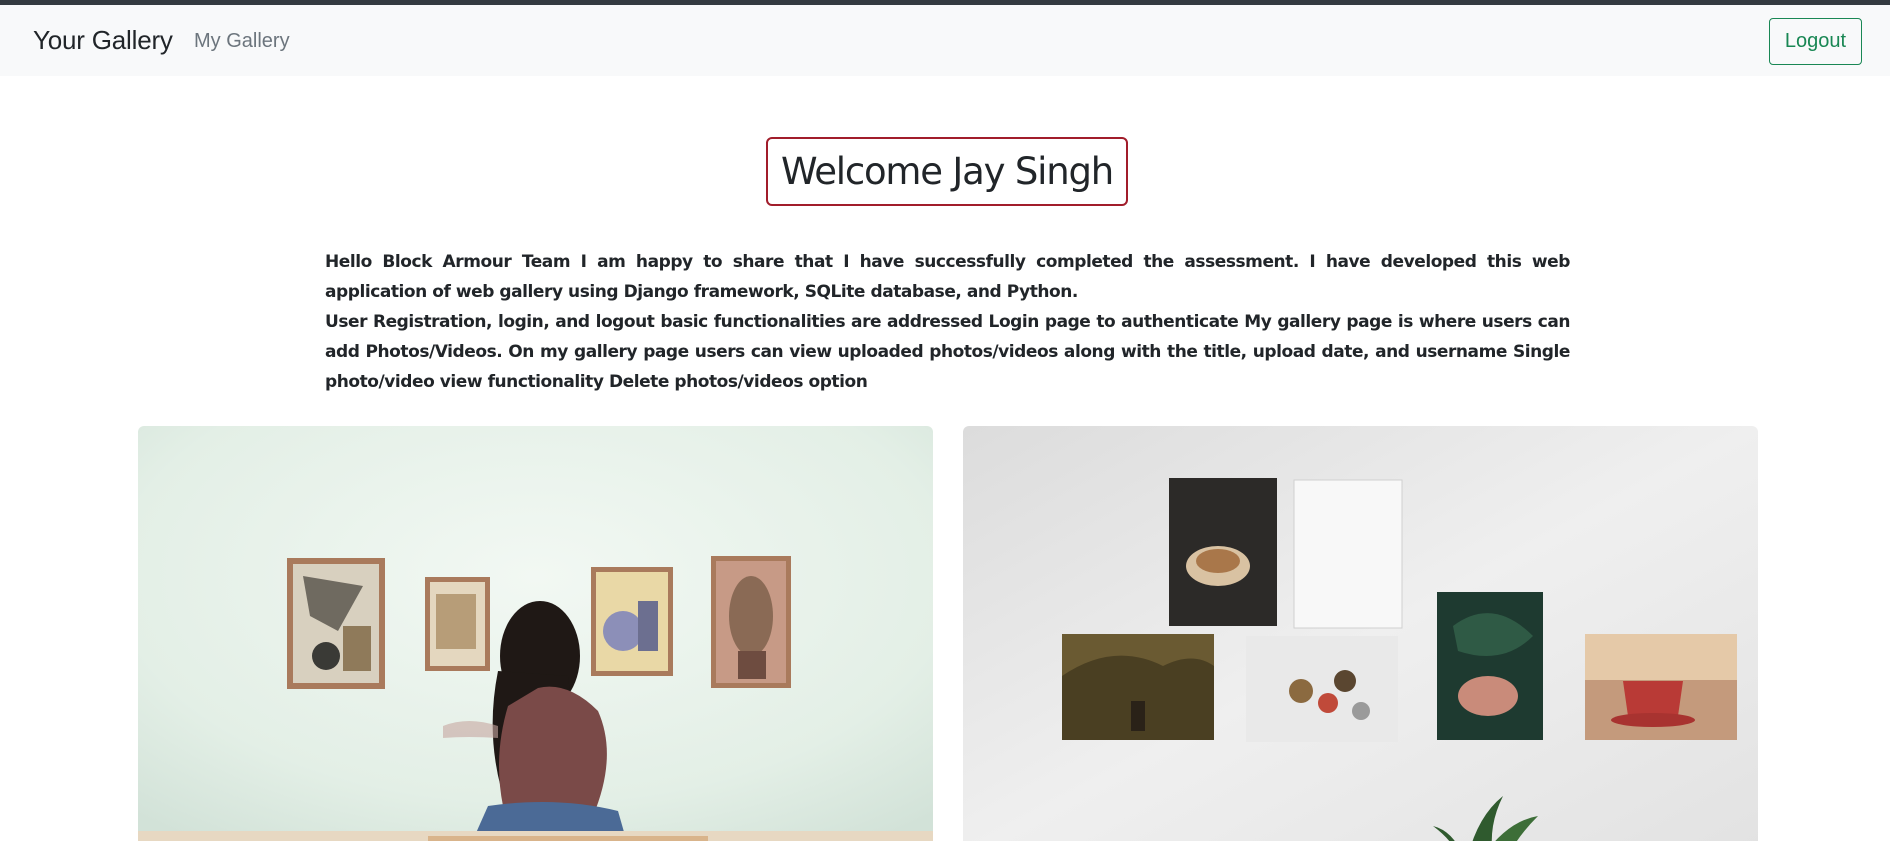 This screenshot has width=1890, height=841. I want to click on welcome-box: Welcome Jay Singh, so click(947, 171).